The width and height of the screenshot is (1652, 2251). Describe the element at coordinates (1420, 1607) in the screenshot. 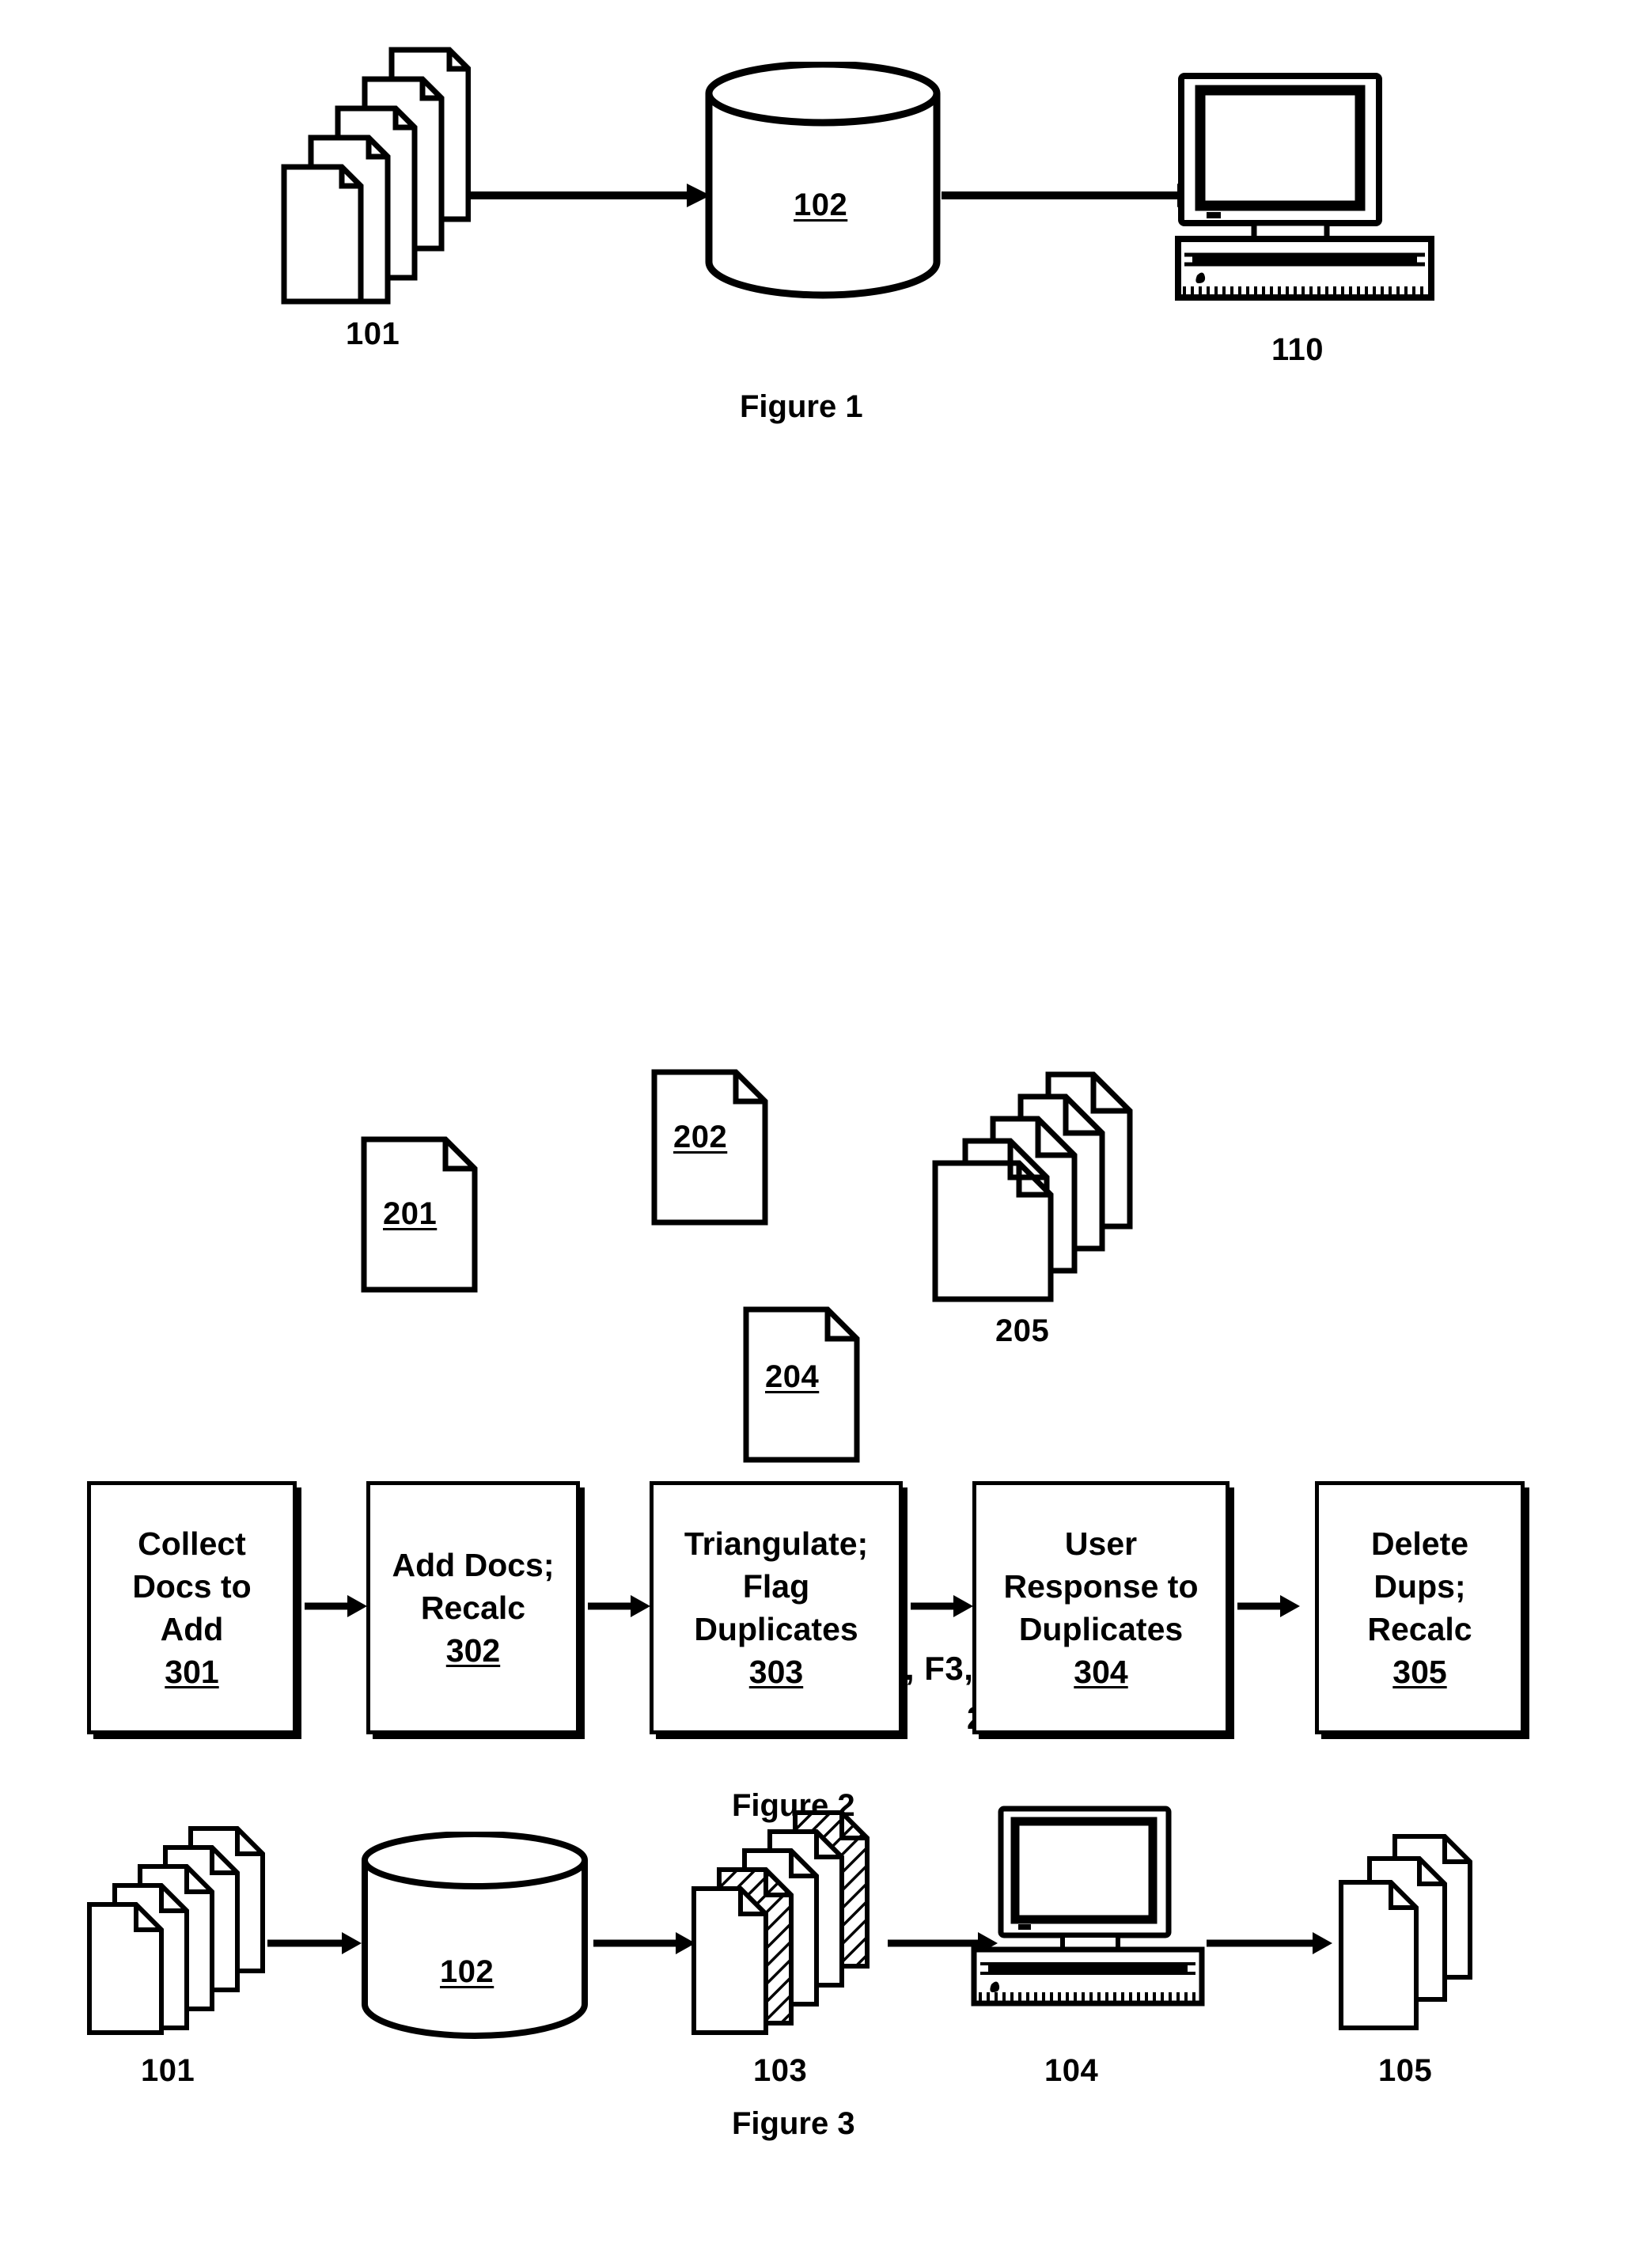

I see `flow-step-305: Delete Dups; Recalc 305` at that location.